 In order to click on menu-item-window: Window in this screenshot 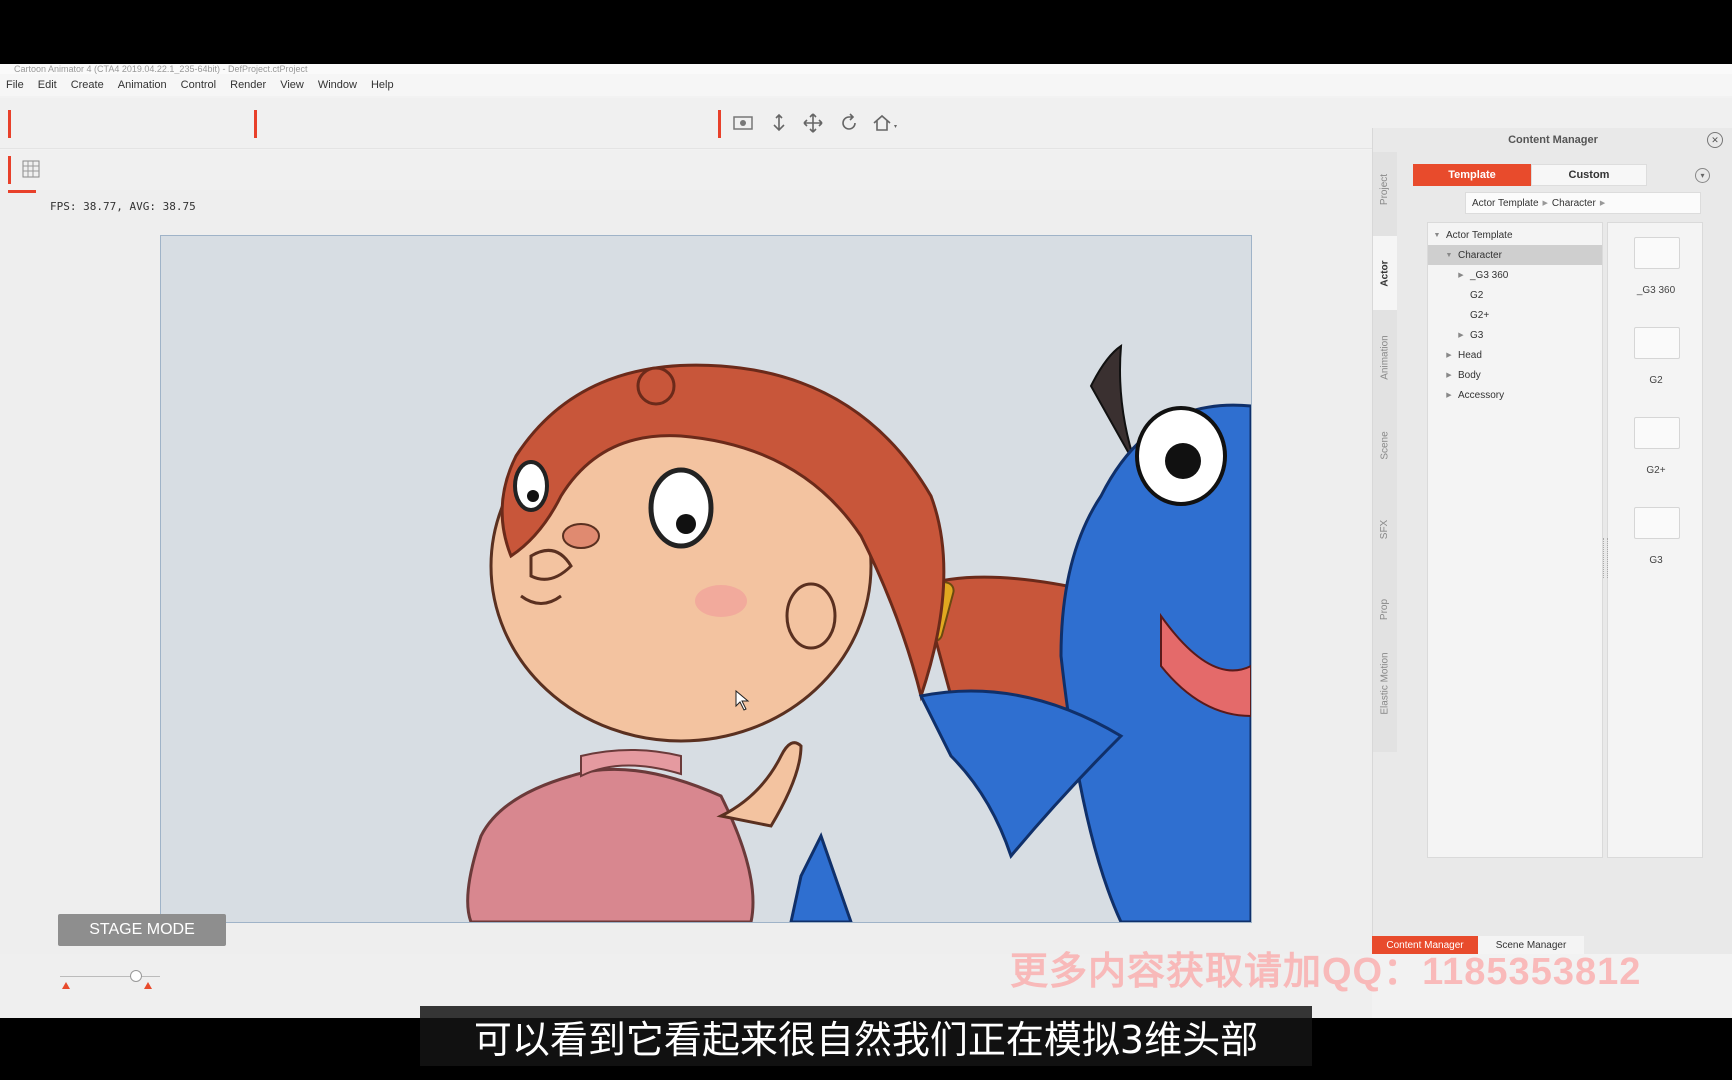, I will do `click(337, 85)`.